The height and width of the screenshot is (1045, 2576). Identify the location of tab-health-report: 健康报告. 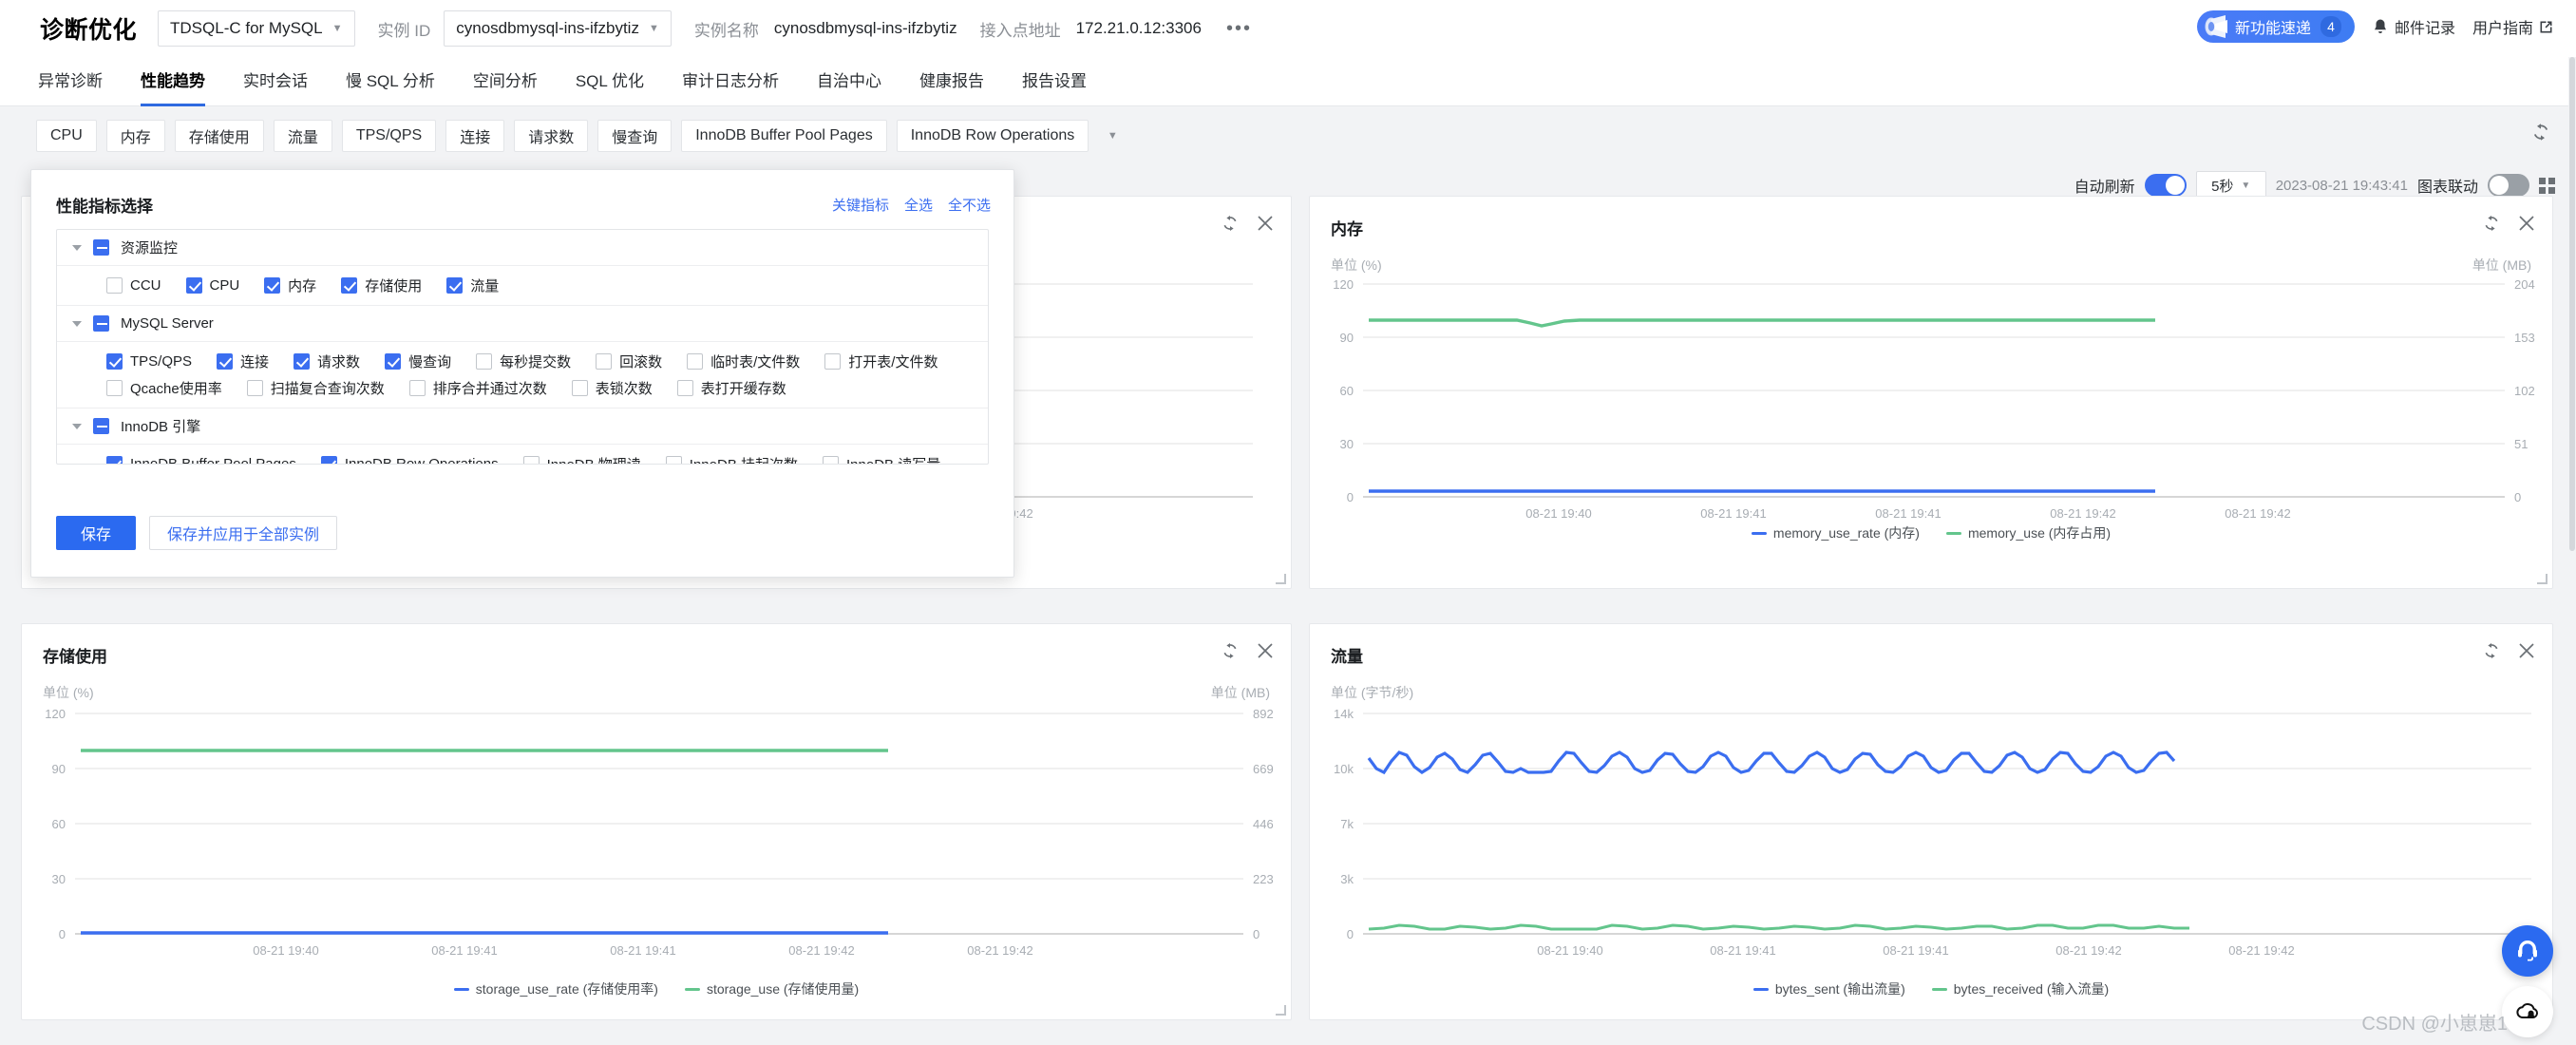
(951, 81).